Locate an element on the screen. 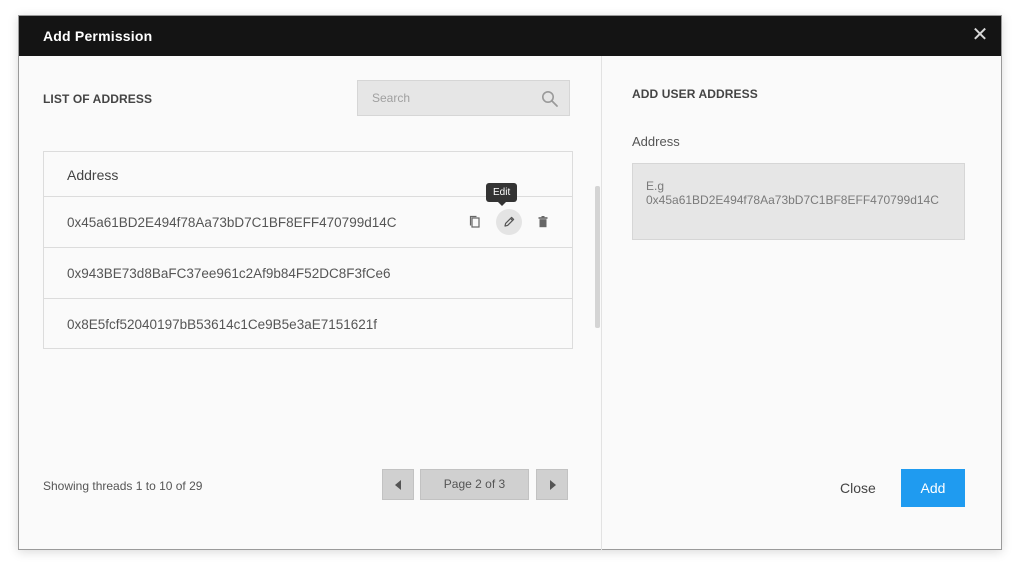  trash-icon is located at coordinates (543, 222).